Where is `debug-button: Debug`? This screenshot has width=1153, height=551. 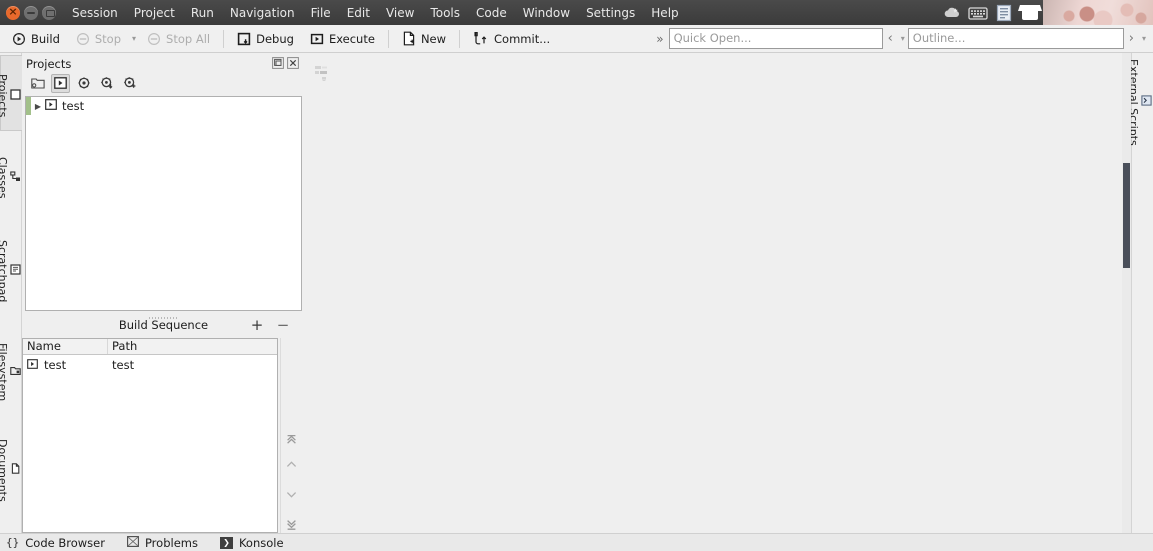 debug-button: Debug is located at coordinates (265, 39).